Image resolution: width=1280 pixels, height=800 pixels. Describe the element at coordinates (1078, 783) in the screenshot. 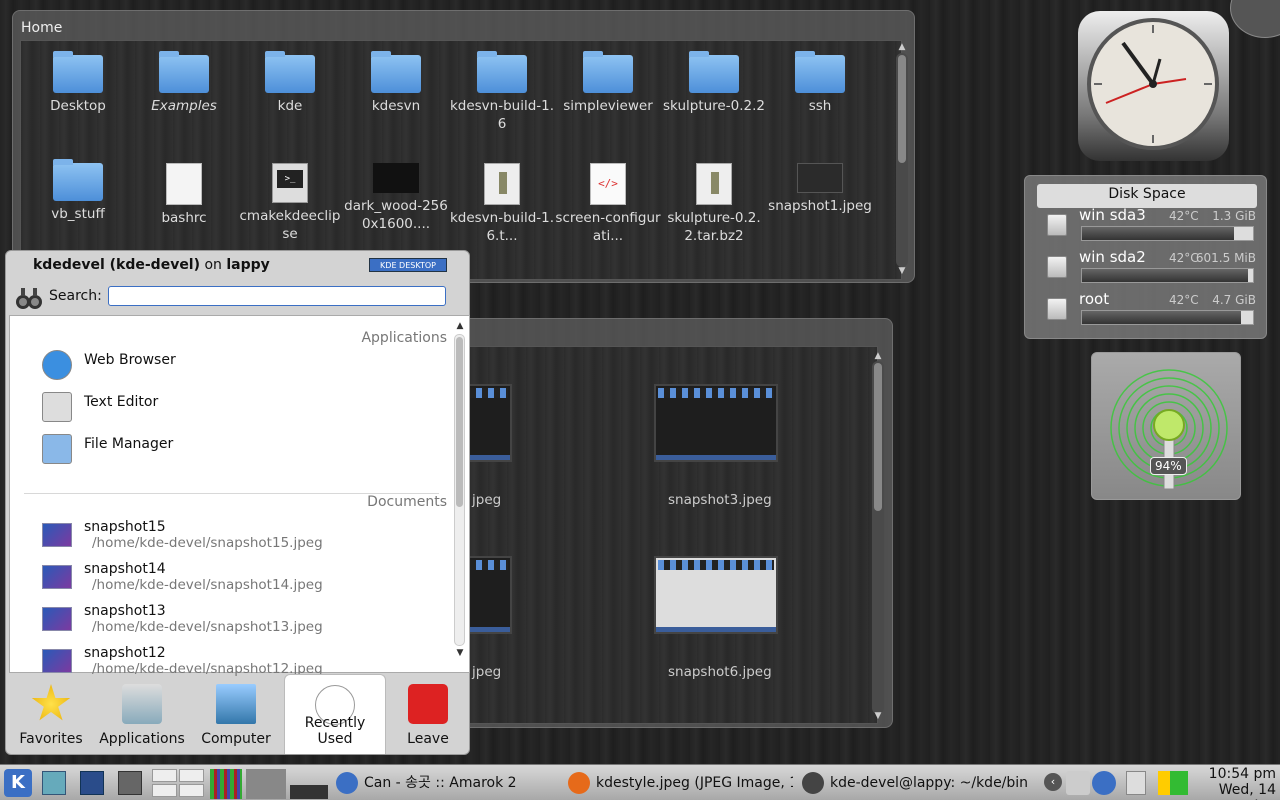

I see `volume-icon` at that location.